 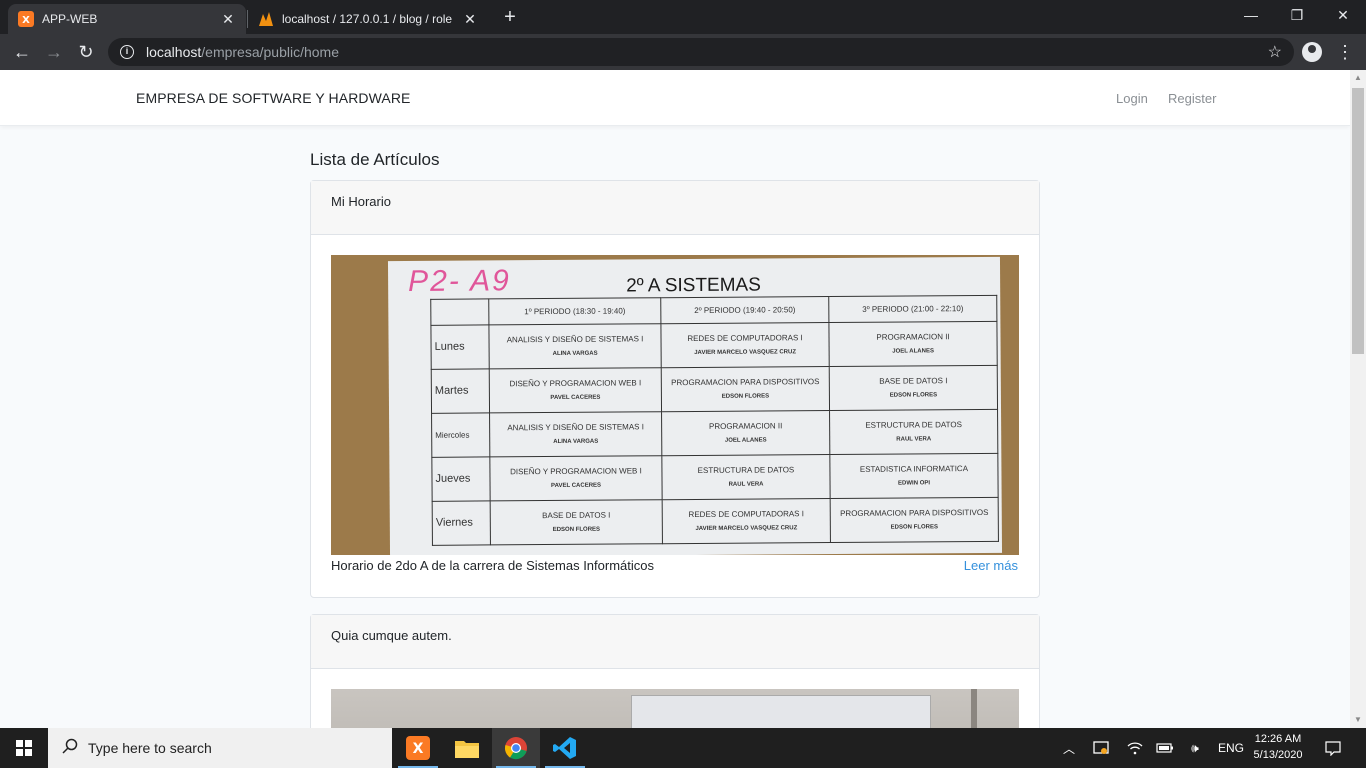 I want to click on phpmyadmin-icon, so click(x=266, y=19).